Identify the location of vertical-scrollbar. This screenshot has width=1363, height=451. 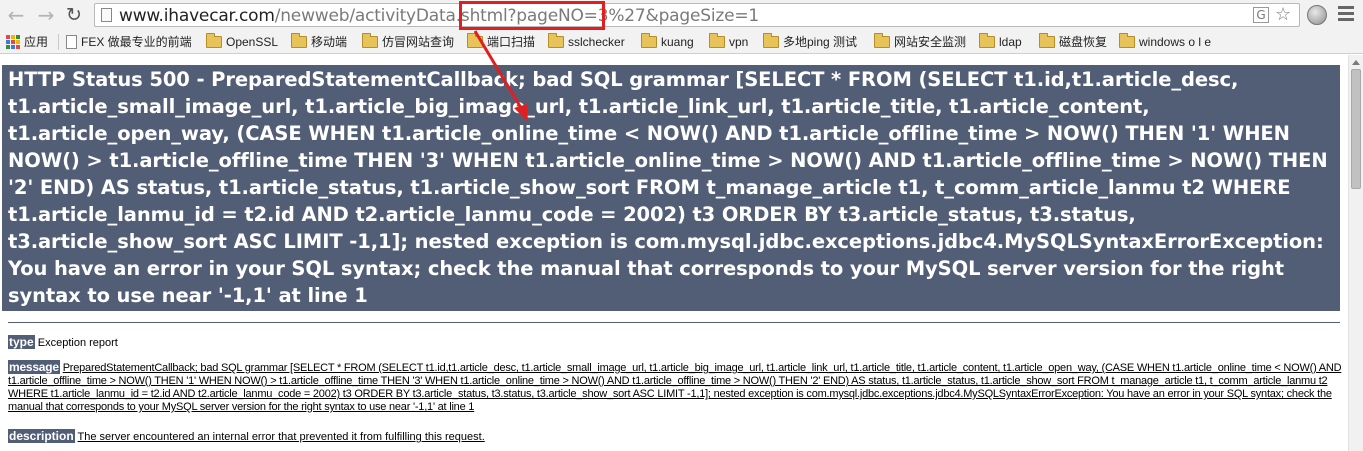
(1355, 253).